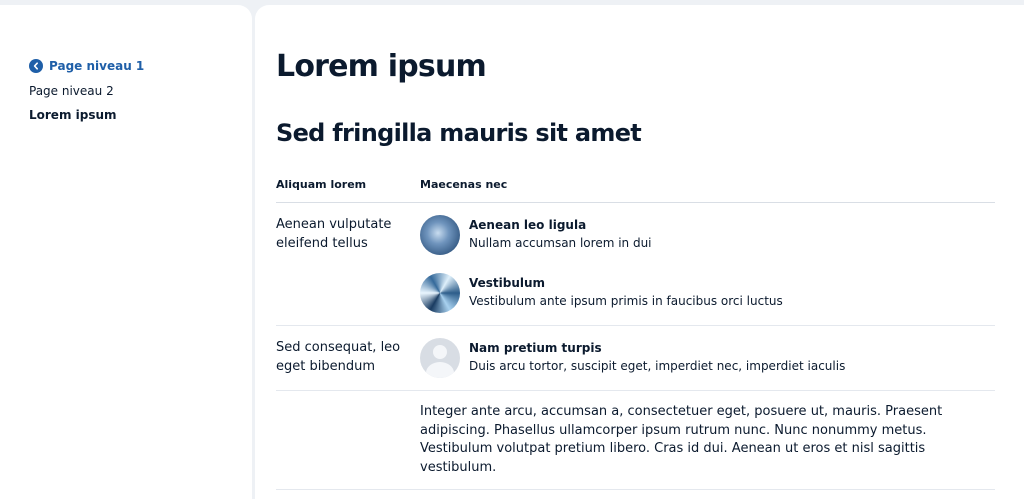  Describe the element at coordinates (528, 225) in the screenshot. I see `entry-title: Aenean leo ligula` at that location.